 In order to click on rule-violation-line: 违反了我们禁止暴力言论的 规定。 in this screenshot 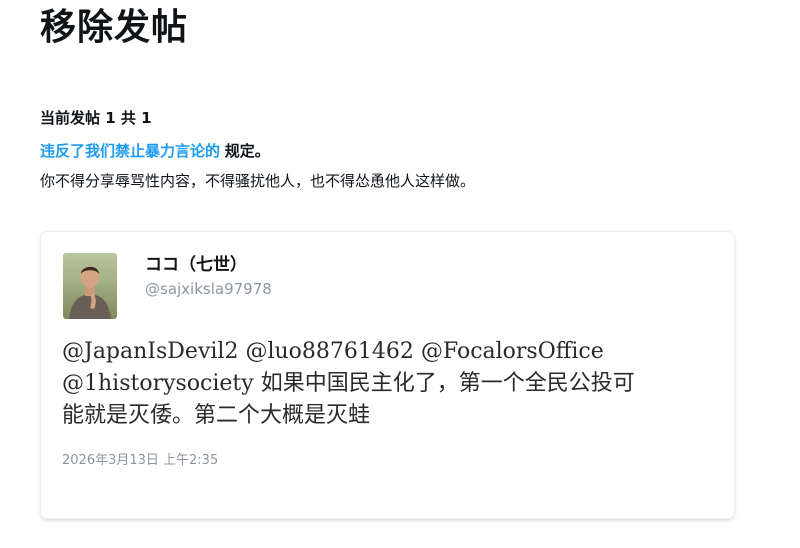, I will do `click(155, 151)`.